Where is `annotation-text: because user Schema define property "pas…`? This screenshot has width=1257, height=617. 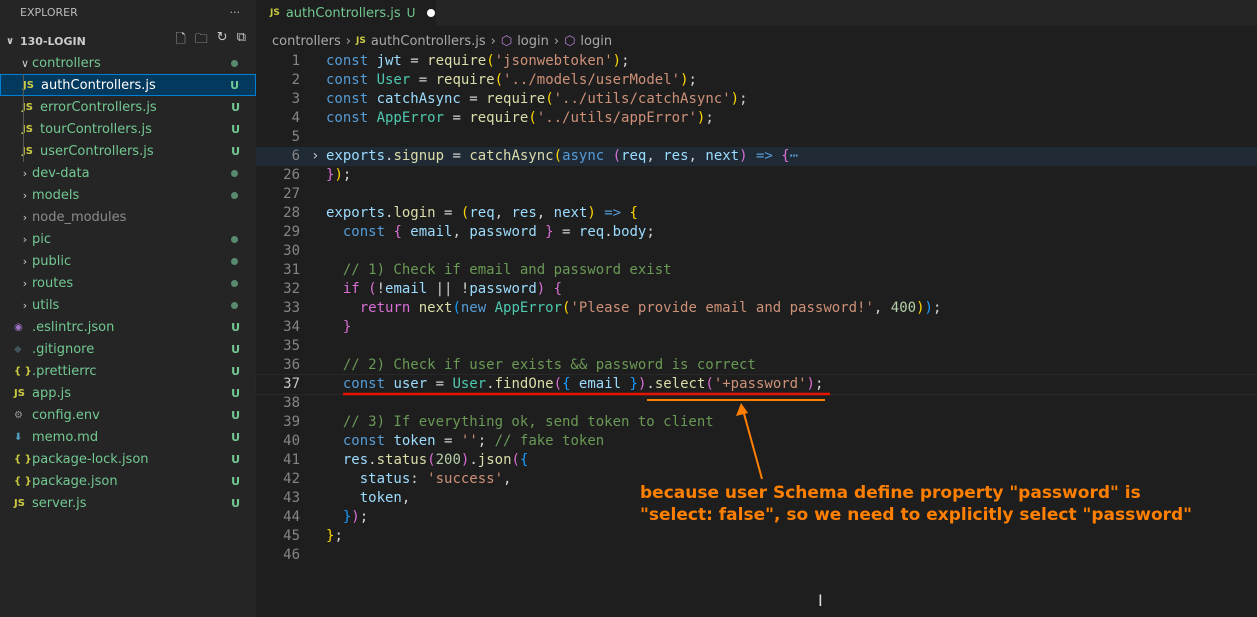 annotation-text: because user Schema define property "pas… is located at coordinates (916, 504).